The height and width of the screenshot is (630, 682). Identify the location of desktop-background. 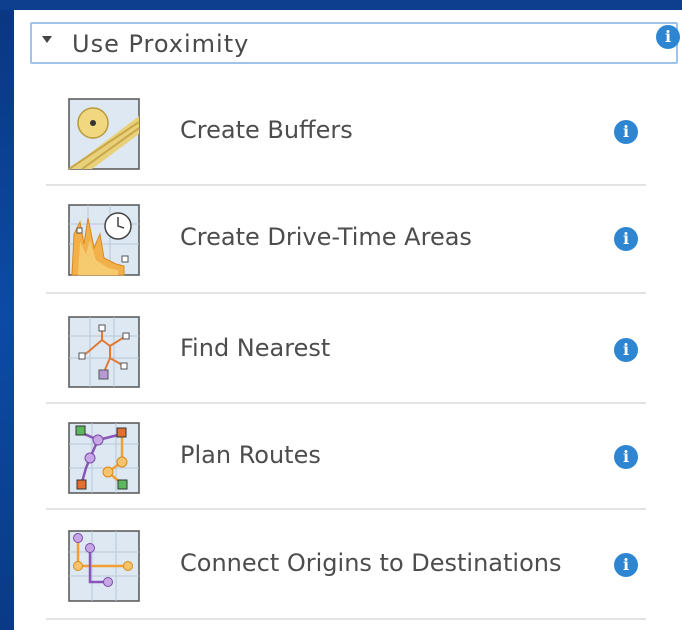
(7, 315).